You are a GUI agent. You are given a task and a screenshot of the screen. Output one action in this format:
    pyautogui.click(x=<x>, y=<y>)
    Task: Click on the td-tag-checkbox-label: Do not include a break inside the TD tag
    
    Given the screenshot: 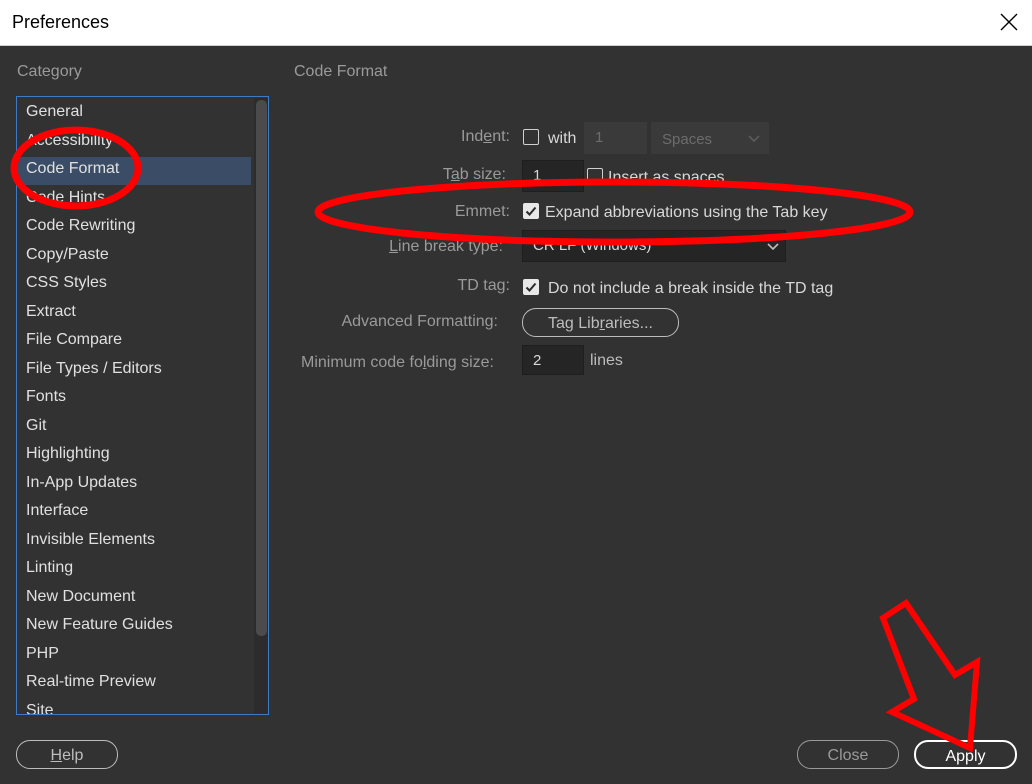 What is the action you would take?
    pyautogui.click(x=691, y=288)
    